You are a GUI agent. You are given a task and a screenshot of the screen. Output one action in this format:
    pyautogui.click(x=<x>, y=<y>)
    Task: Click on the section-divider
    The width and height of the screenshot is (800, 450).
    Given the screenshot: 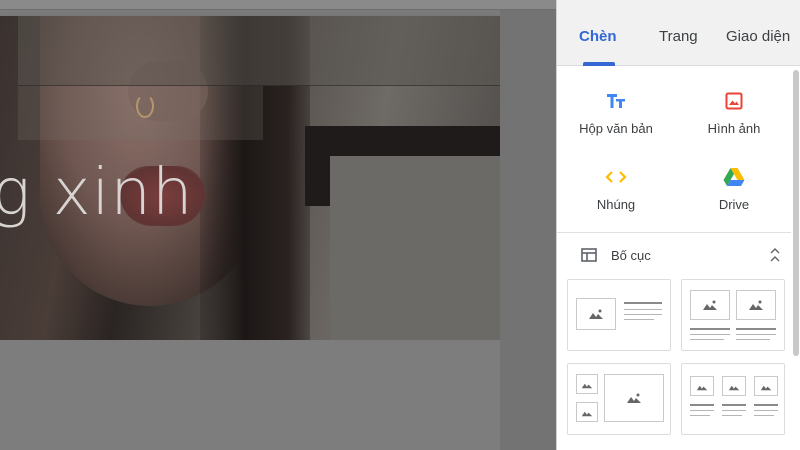 What is the action you would take?
    pyautogui.click(x=674, y=232)
    